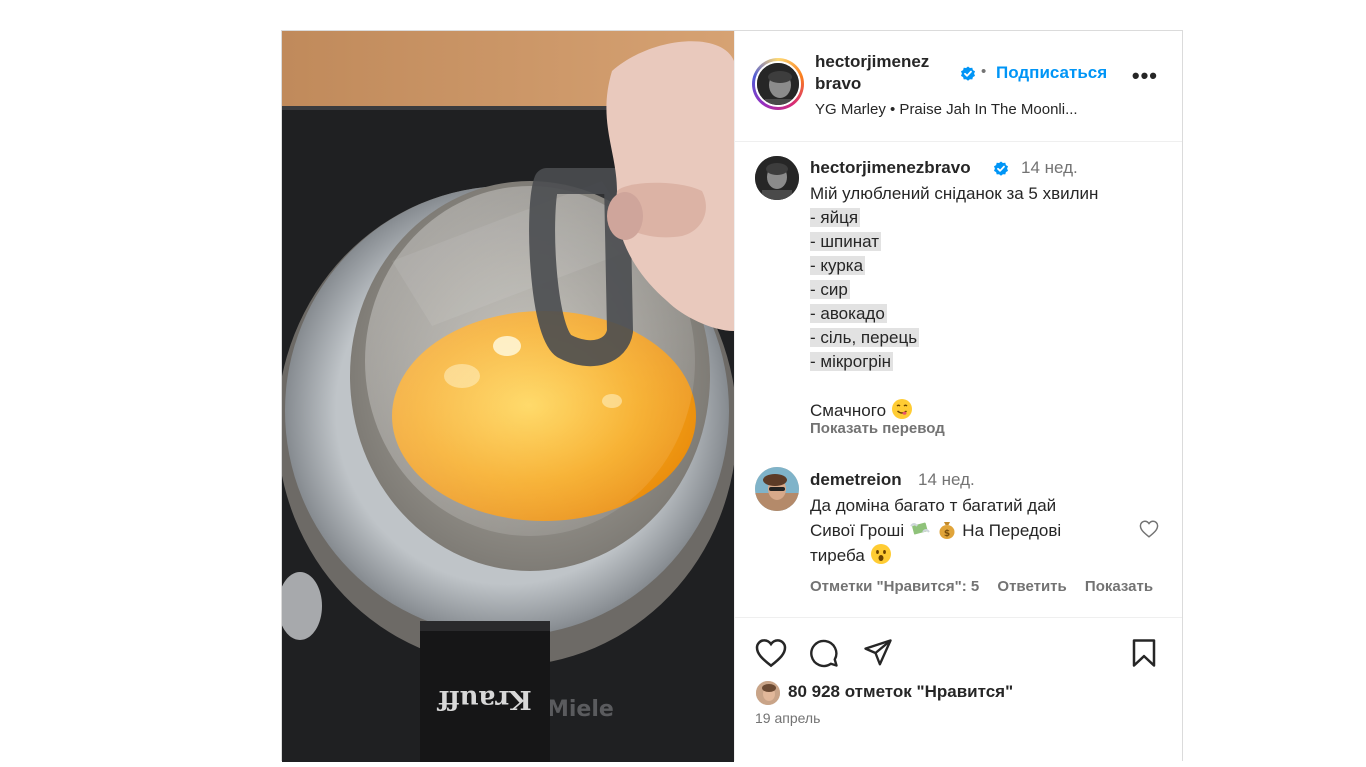  What do you see at coordinates (1031, 586) in the screenshot?
I see `comment-reply-button: Ответить` at bounding box center [1031, 586].